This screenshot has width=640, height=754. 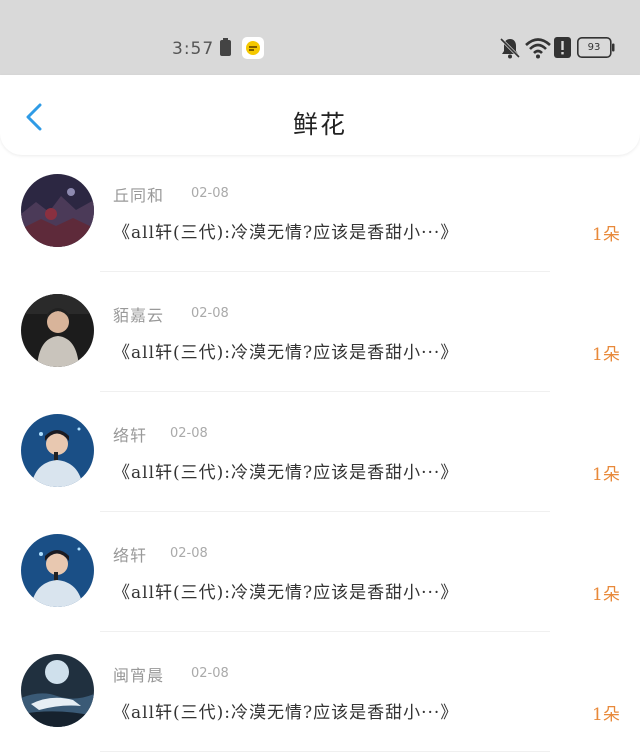 I want to click on user-name: 貊嘉云, so click(x=139, y=315).